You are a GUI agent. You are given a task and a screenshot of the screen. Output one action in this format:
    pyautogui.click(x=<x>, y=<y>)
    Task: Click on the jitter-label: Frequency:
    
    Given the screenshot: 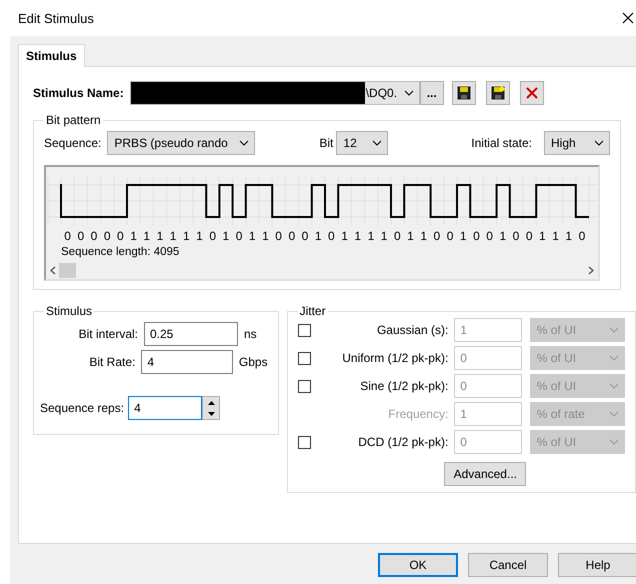 What is the action you would take?
    pyautogui.click(x=417, y=414)
    